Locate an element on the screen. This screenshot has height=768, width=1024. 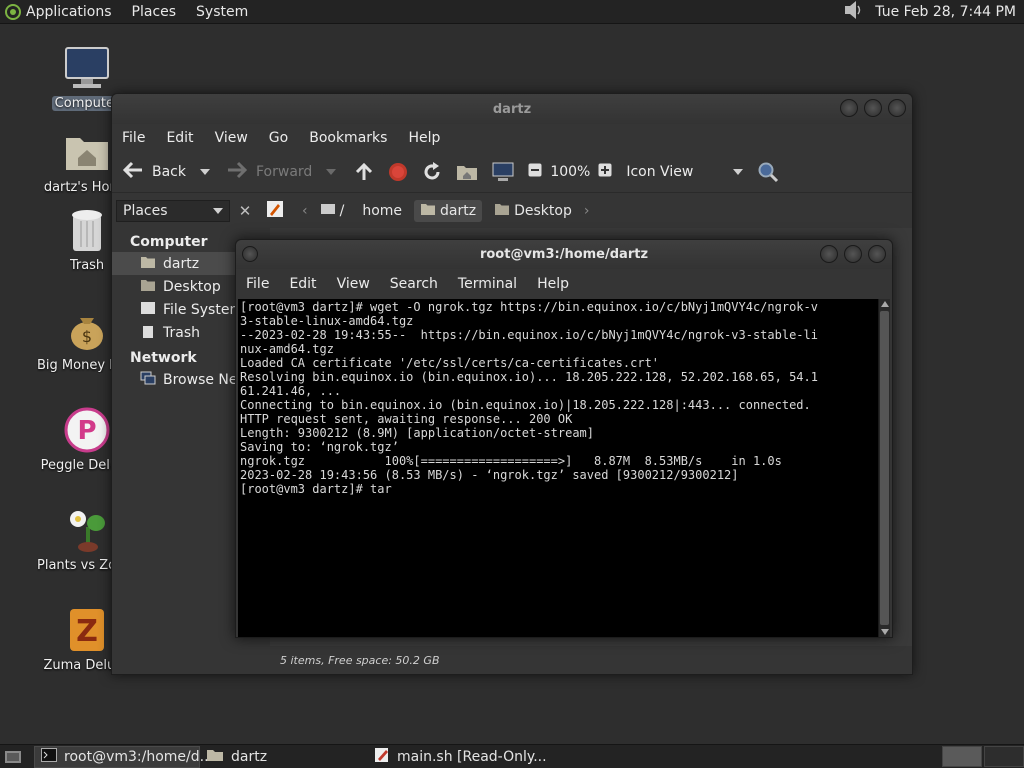
menu-search: Search is located at coordinates (414, 284).